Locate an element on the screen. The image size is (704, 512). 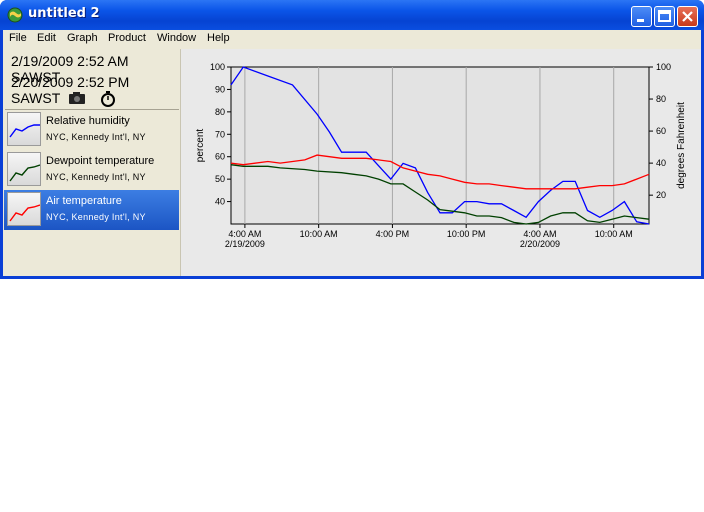
minimize-button is located at coordinates (641, 16).